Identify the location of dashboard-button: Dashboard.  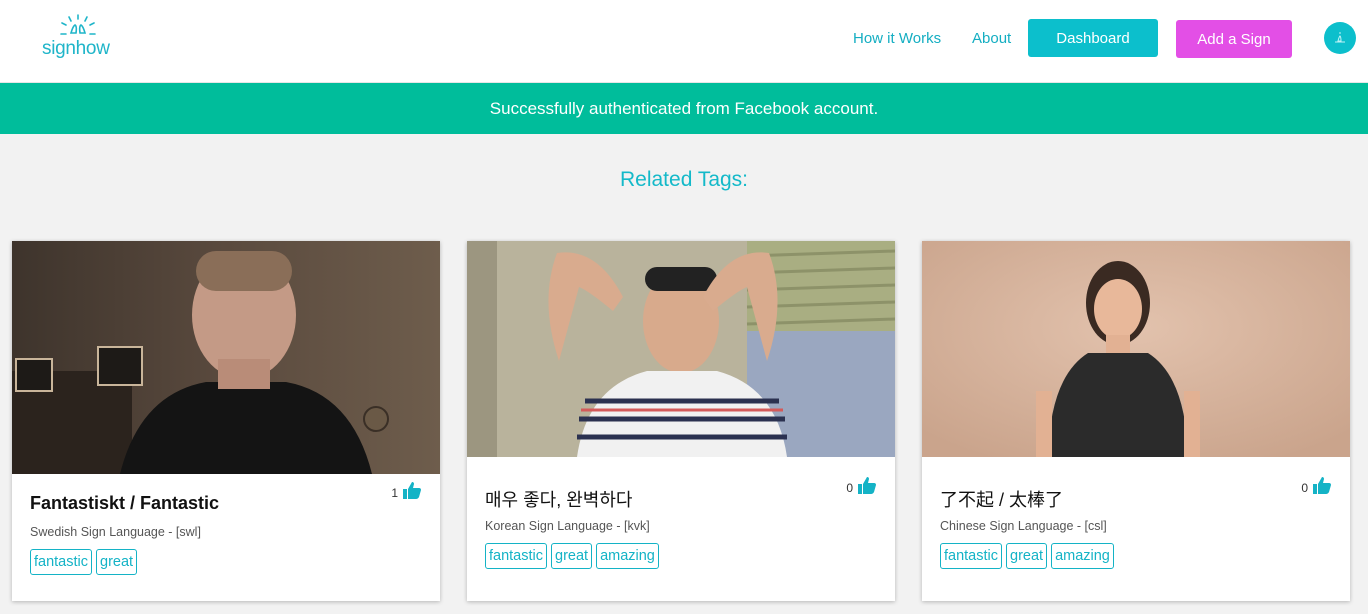
(1093, 38).